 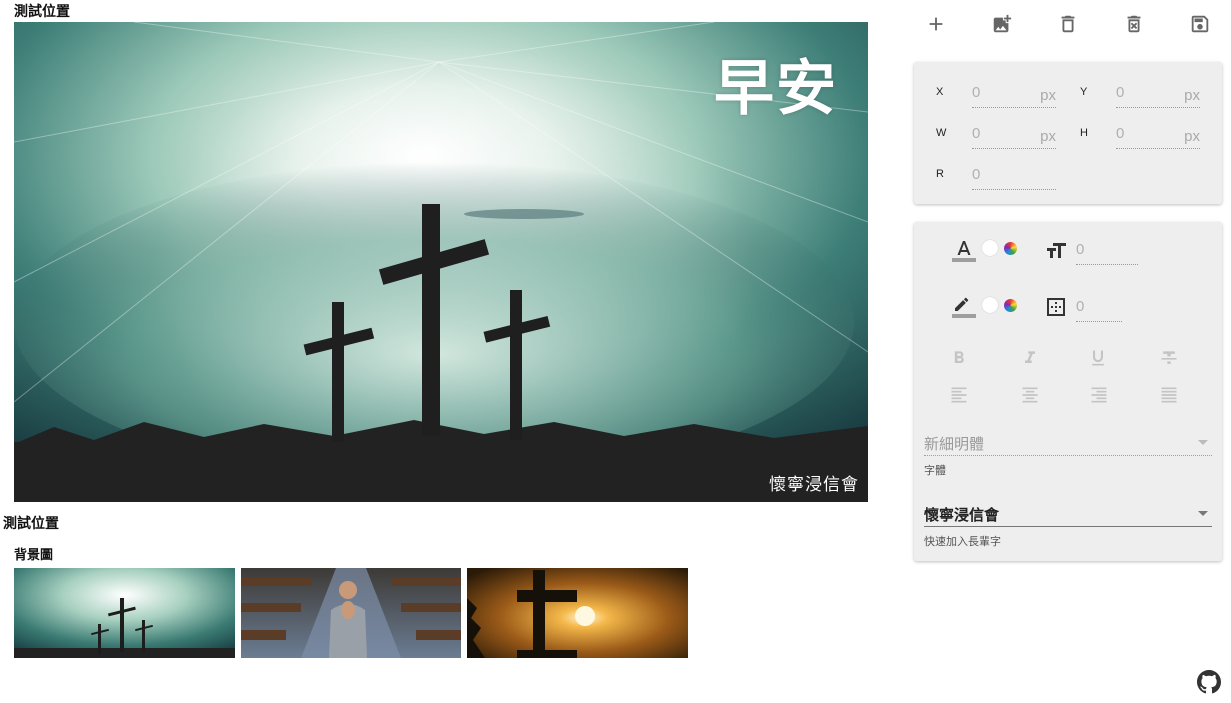 What do you see at coordinates (1068, 443) in the screenshot?
I see `font-family-select: 新細明體` at bounding box center [1068, 443].